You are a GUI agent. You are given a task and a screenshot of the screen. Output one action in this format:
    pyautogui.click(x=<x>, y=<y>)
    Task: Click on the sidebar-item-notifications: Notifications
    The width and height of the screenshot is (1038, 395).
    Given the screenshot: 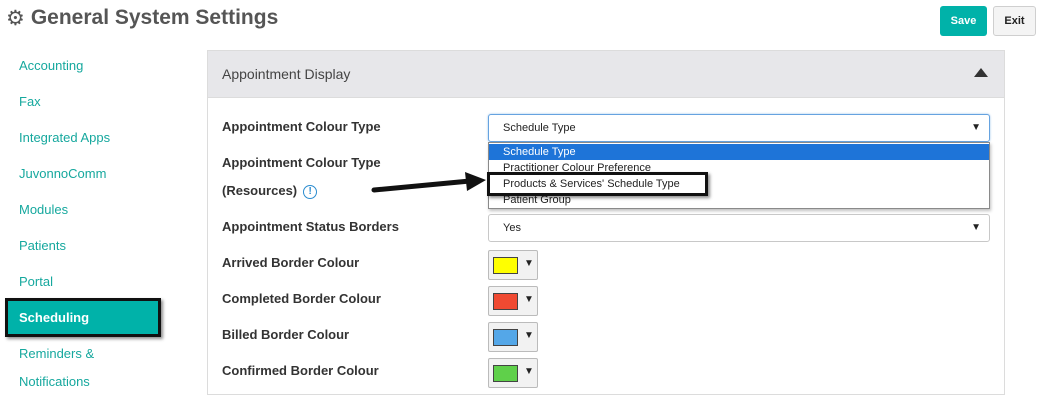 What is the action you would take?
    pyautogui.click(x=54, y=382)
    